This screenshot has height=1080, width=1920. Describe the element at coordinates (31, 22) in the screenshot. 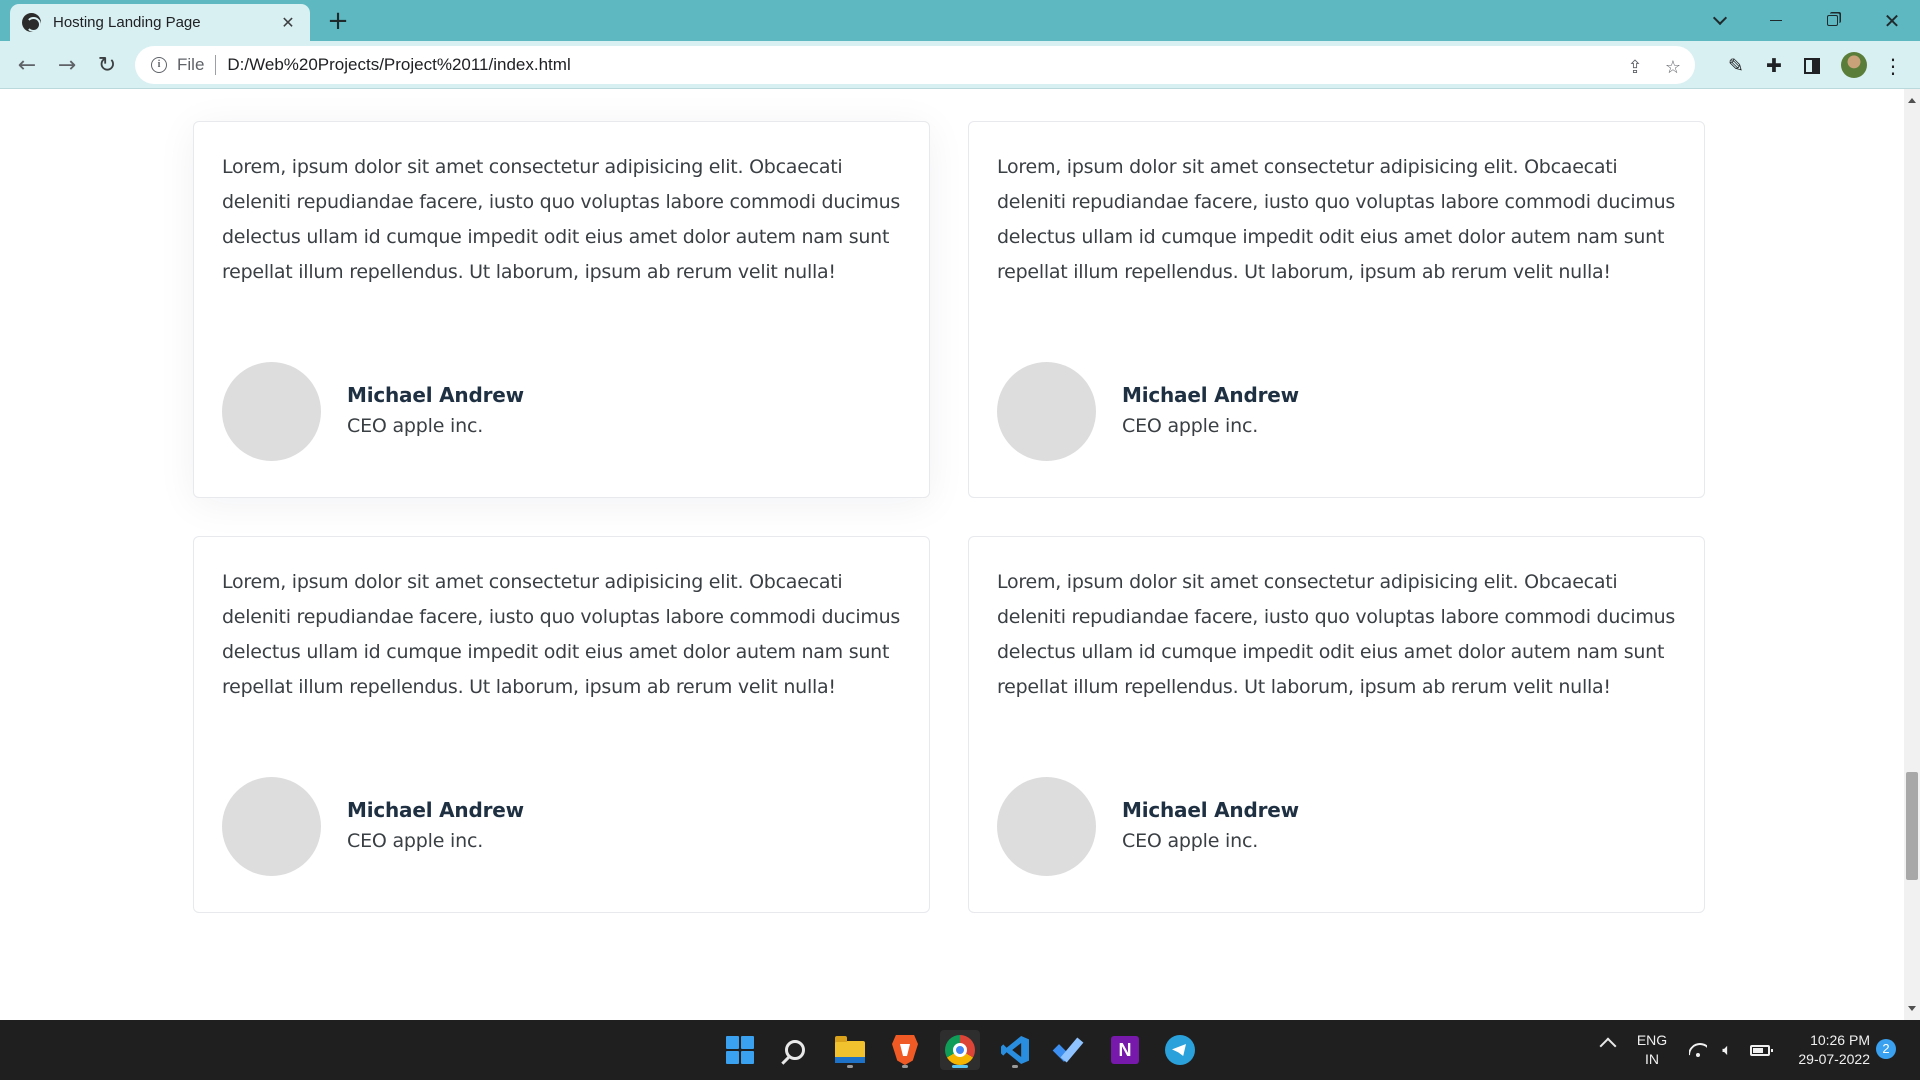

I see `globe-icon` at that location.